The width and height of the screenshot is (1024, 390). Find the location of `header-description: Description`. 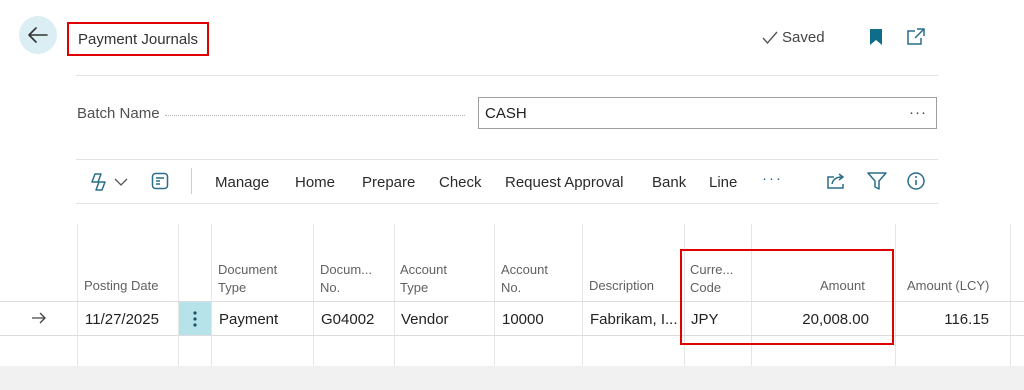

header-description: Description is located at coordinates (621, 286).